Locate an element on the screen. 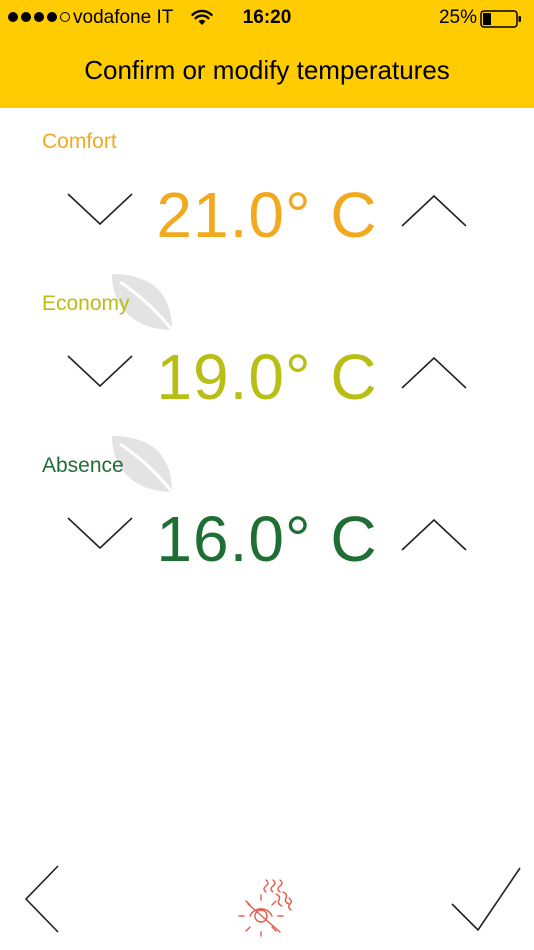 The image size is (534, 950). economy-label: Economy is located at coordinates (86, 303).